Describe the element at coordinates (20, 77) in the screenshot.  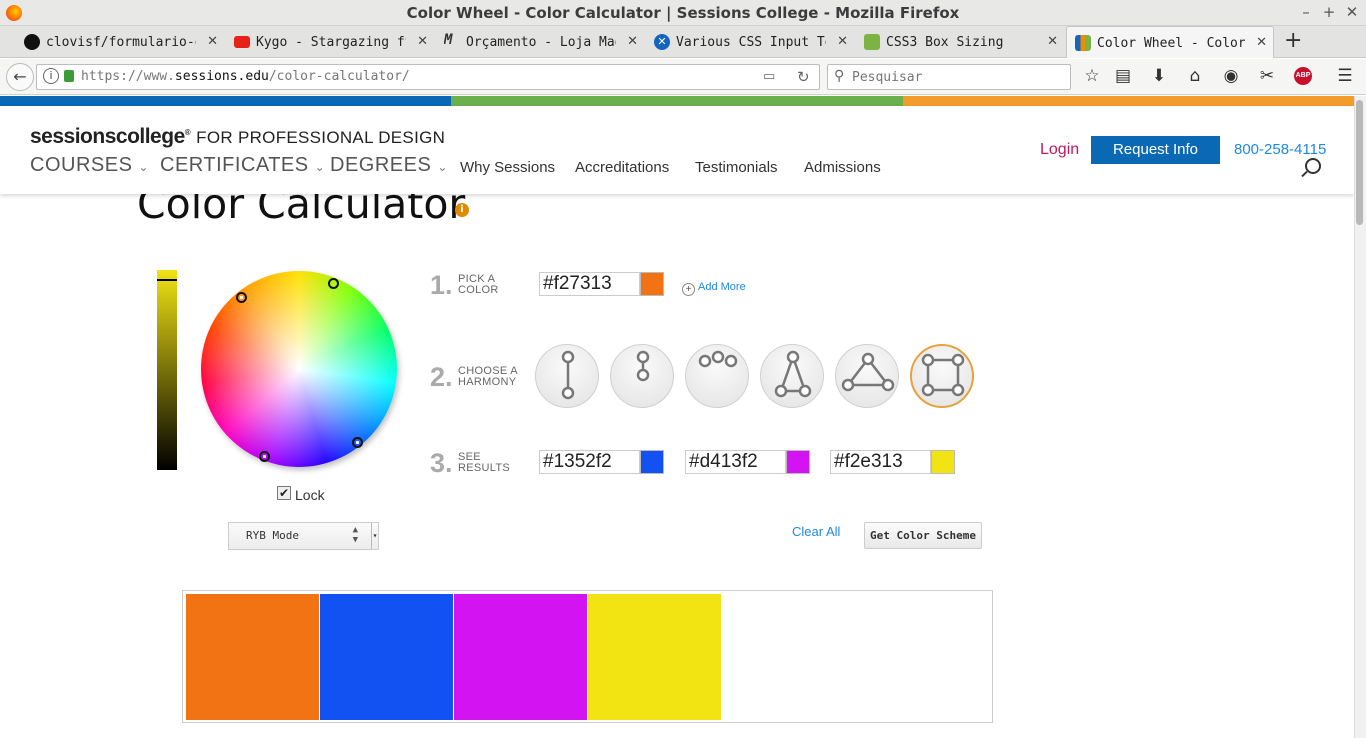
I see `back-button: ←` at that location.